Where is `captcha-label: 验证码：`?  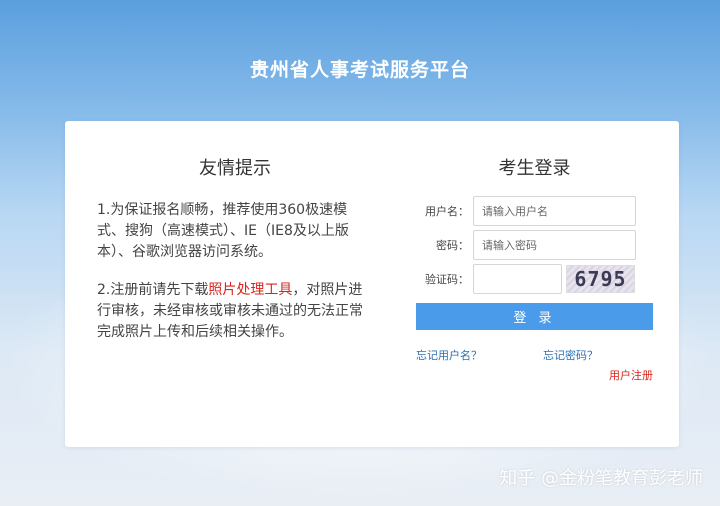 captcha-label: 验证码： is located at coordinates (447, 279).